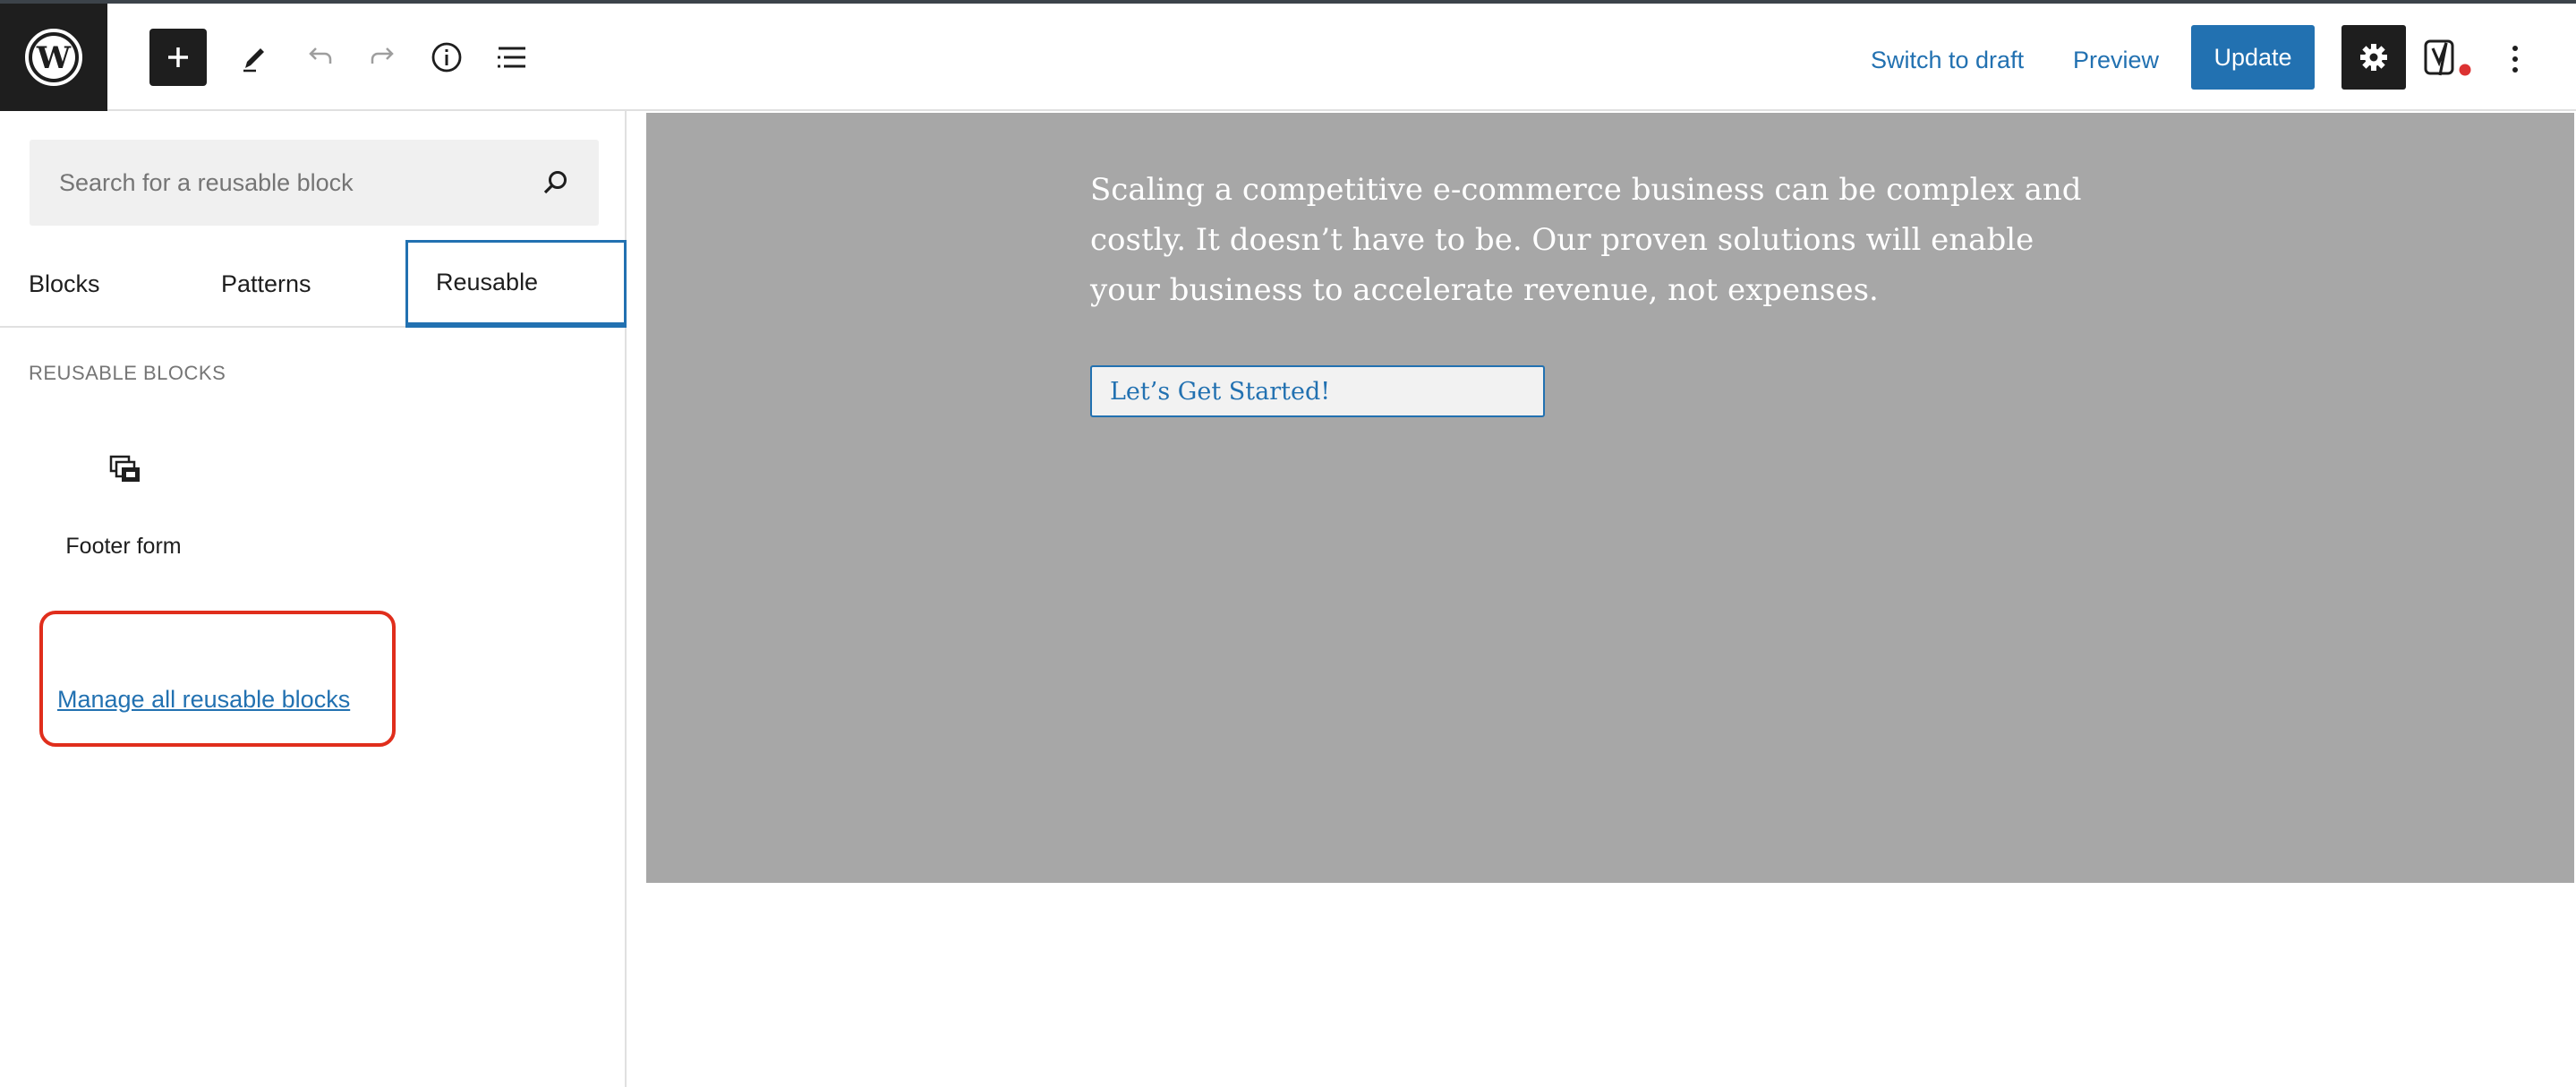 The width and height of the screenshot is (2576, 1087). I want to click on list-view-icon, so click(512, 58).